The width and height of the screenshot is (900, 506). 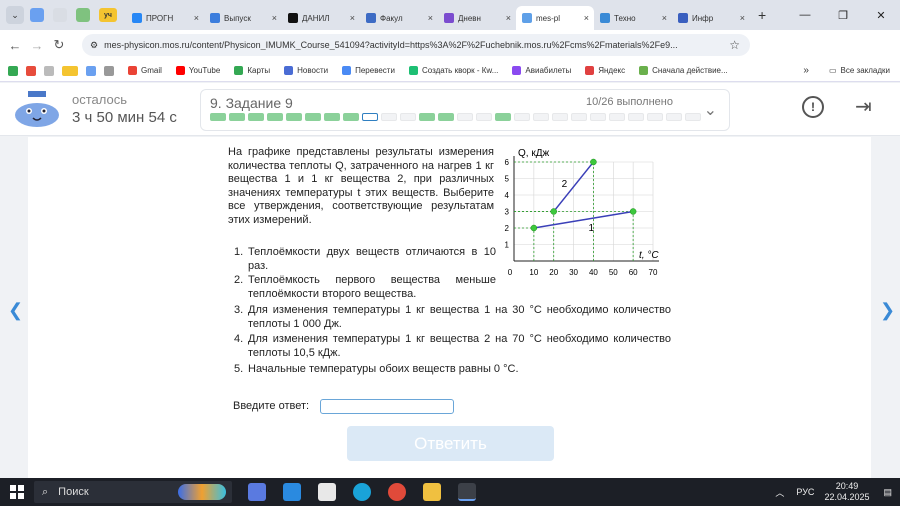 What do you see at coordinates (397, 492) in the screenshot?
I see `taskbar-office-icon` at bounding box center [397, 492].